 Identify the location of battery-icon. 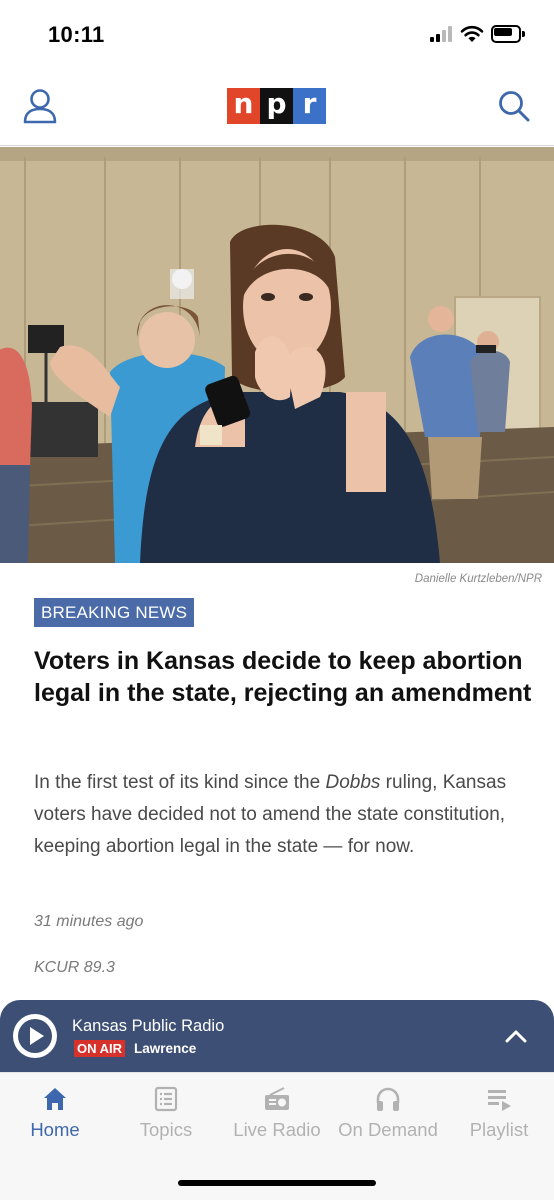
(508, 34).